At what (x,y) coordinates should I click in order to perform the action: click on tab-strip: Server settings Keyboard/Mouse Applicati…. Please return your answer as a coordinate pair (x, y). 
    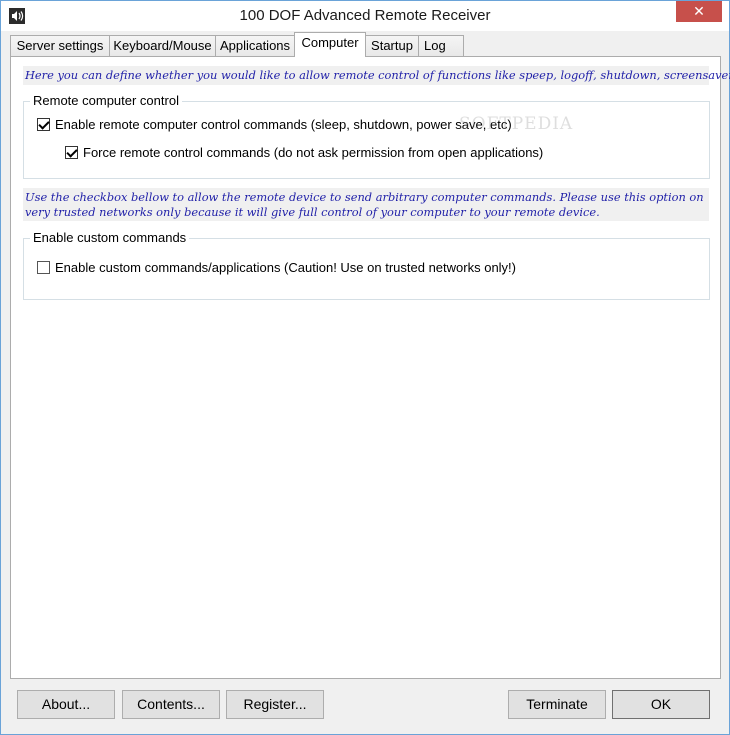
    Looking at the image, I should click on (365, 44).